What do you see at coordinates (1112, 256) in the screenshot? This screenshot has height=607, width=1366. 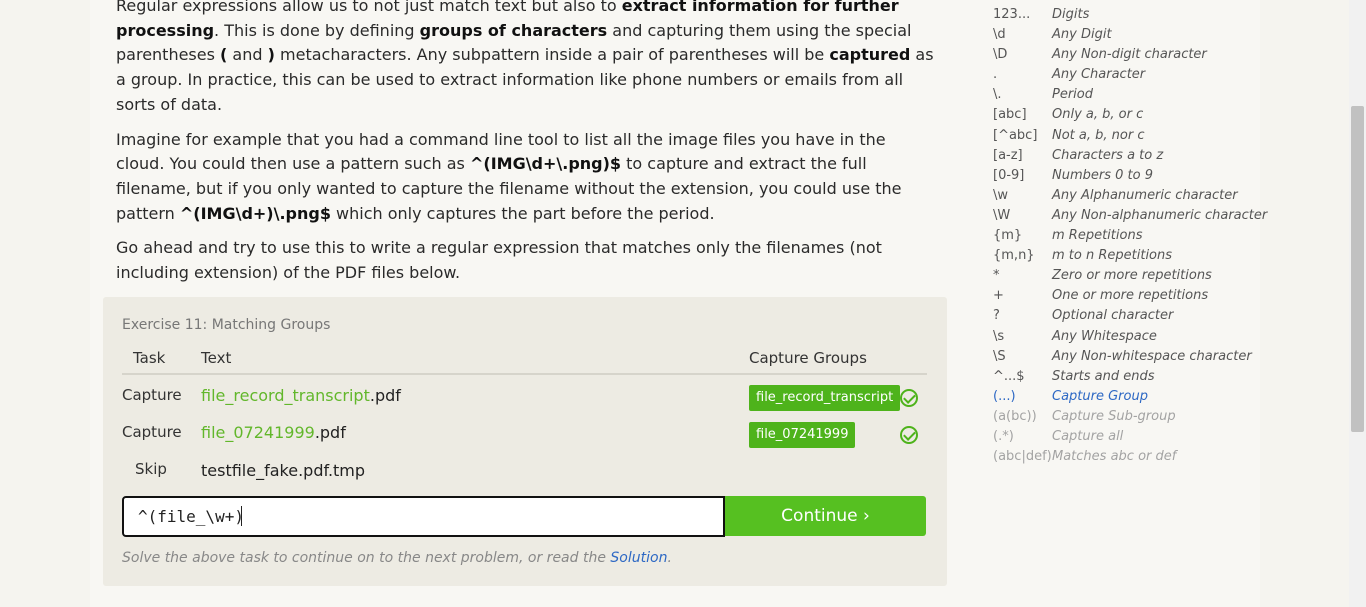 I see `cheatsheet-desc: m to n Repetitions` at bounding box center [1112, 256].